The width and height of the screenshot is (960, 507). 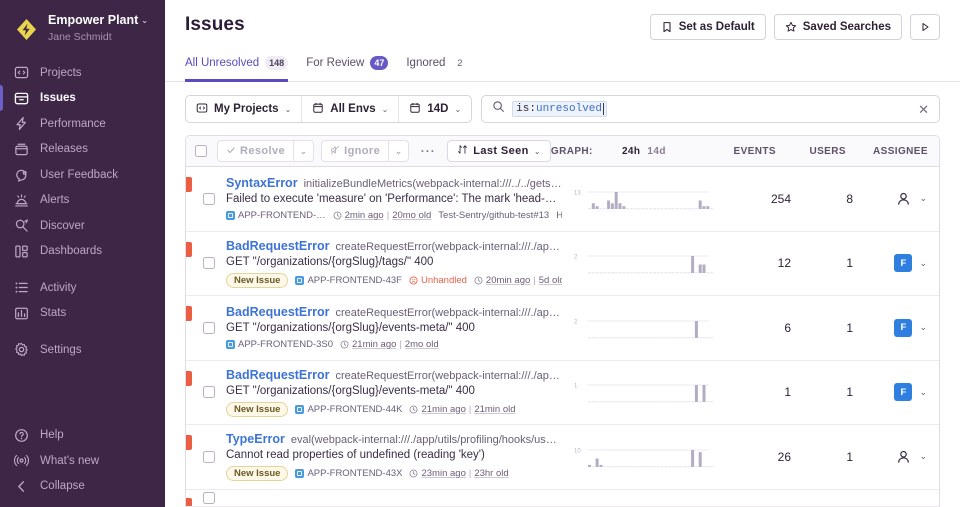 What do you see at coordinates (82, 175) in the screenshot?
I see `sidebar-item-user-feedback: User Feedback` at bounding box center [82, 175].